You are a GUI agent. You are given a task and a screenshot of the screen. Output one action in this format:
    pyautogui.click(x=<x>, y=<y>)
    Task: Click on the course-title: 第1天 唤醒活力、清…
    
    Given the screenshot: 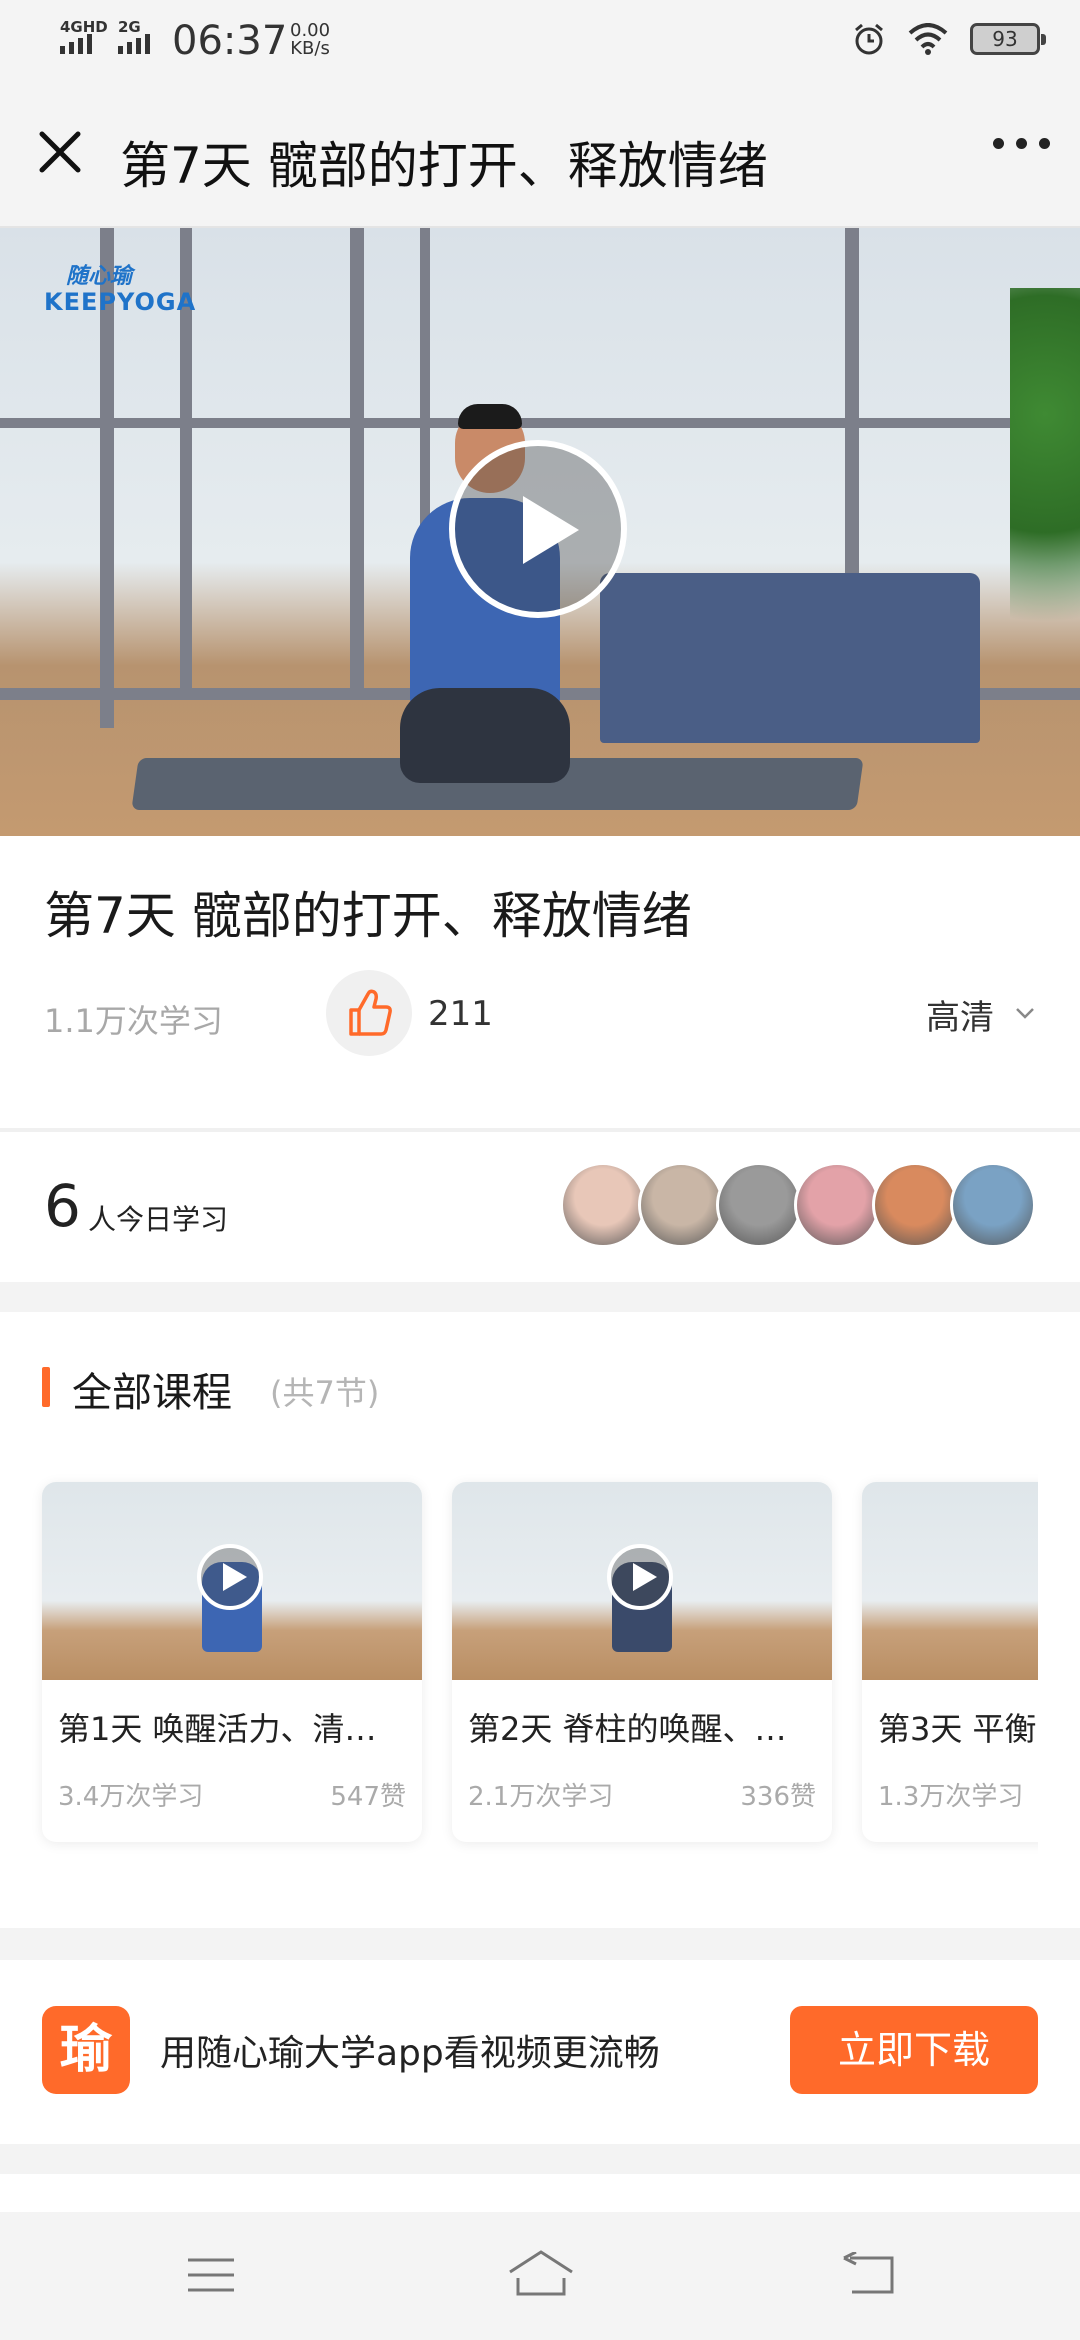 What is the action you would take?
    pyautogui.click(x=217, y=1729)
    